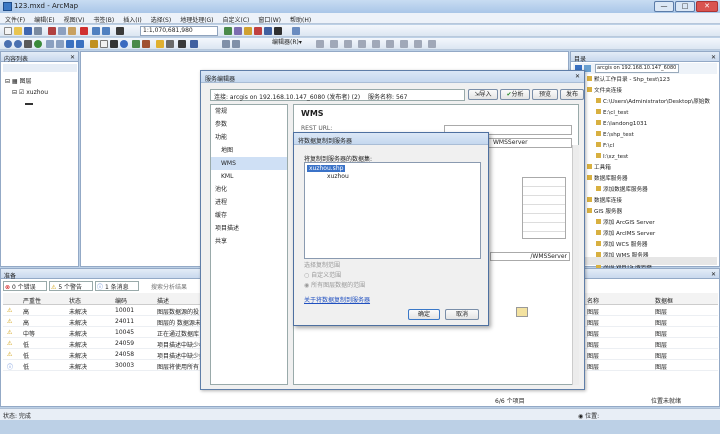  I want to click on all-layers-extent-radio: ◉ 所有图层数据的范围, so click(334, 284).